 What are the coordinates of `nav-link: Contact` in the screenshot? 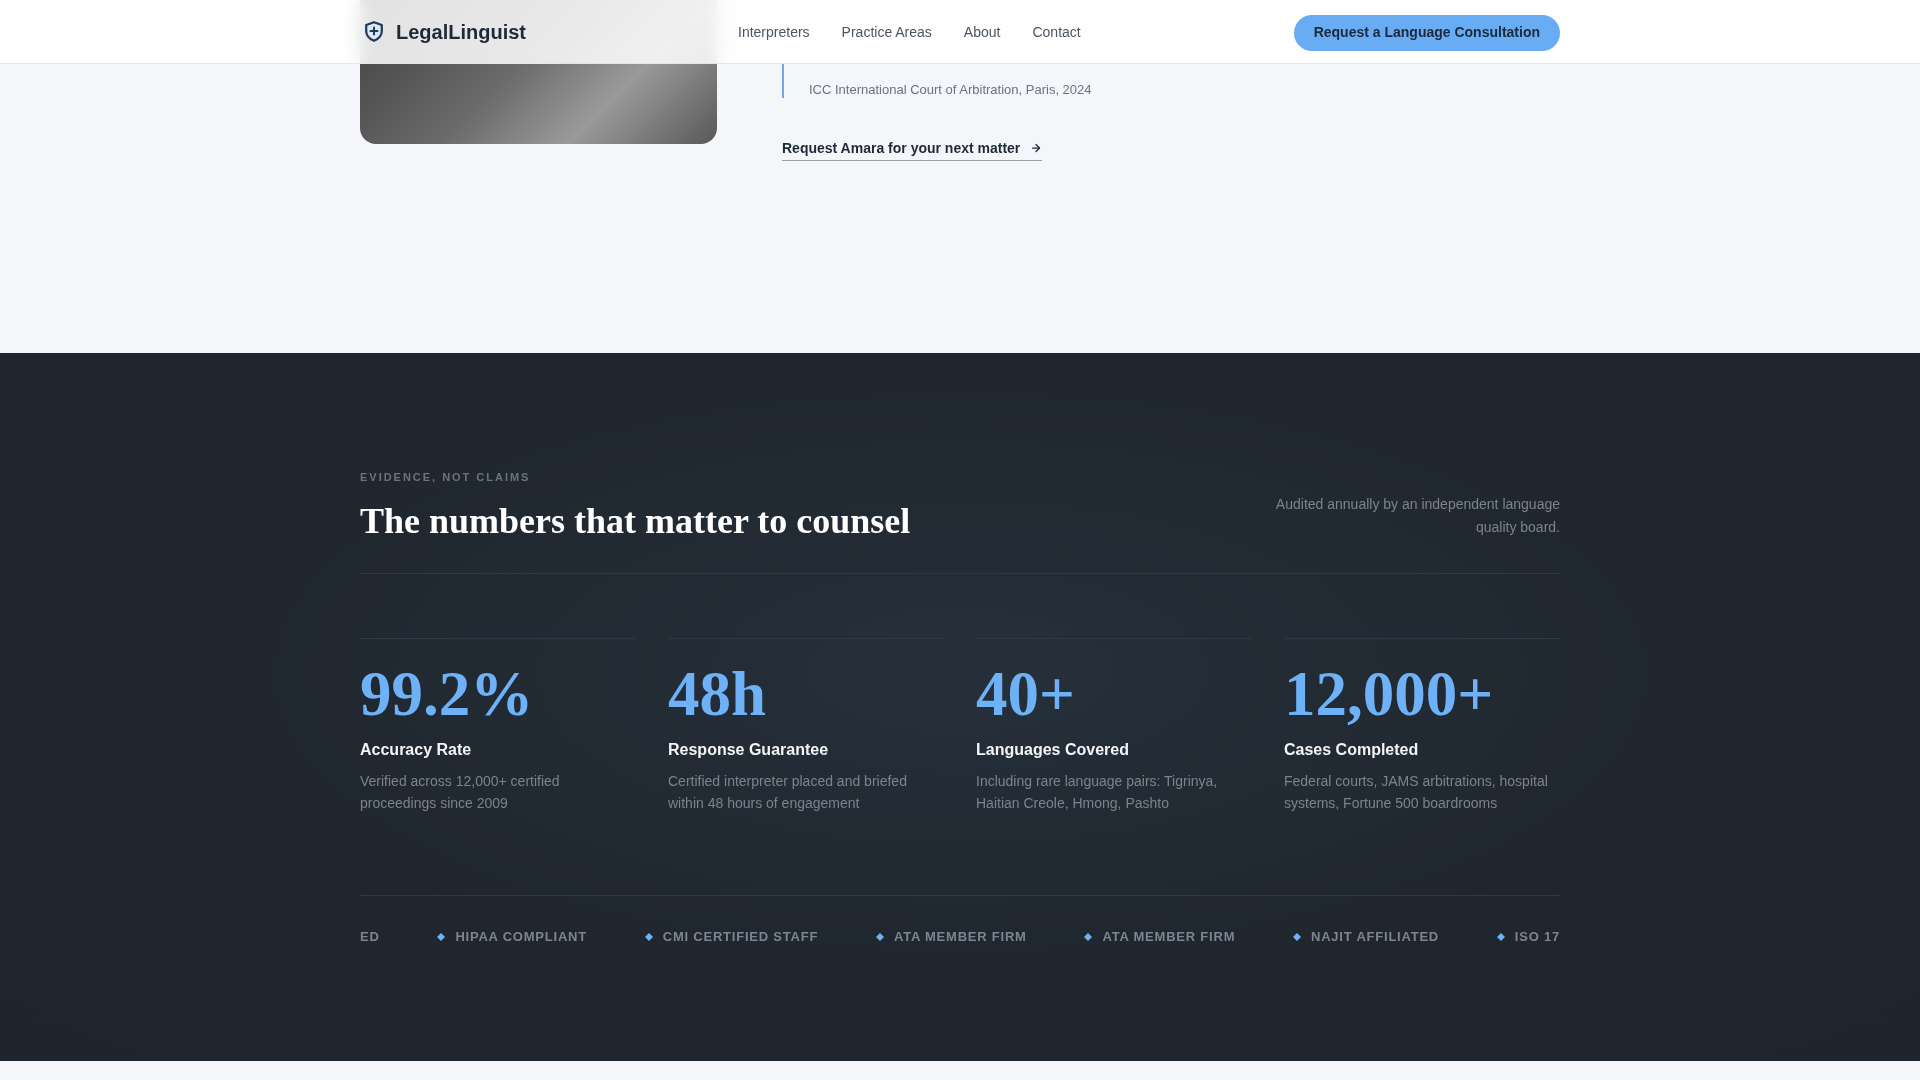 It's located at (1056, 31).